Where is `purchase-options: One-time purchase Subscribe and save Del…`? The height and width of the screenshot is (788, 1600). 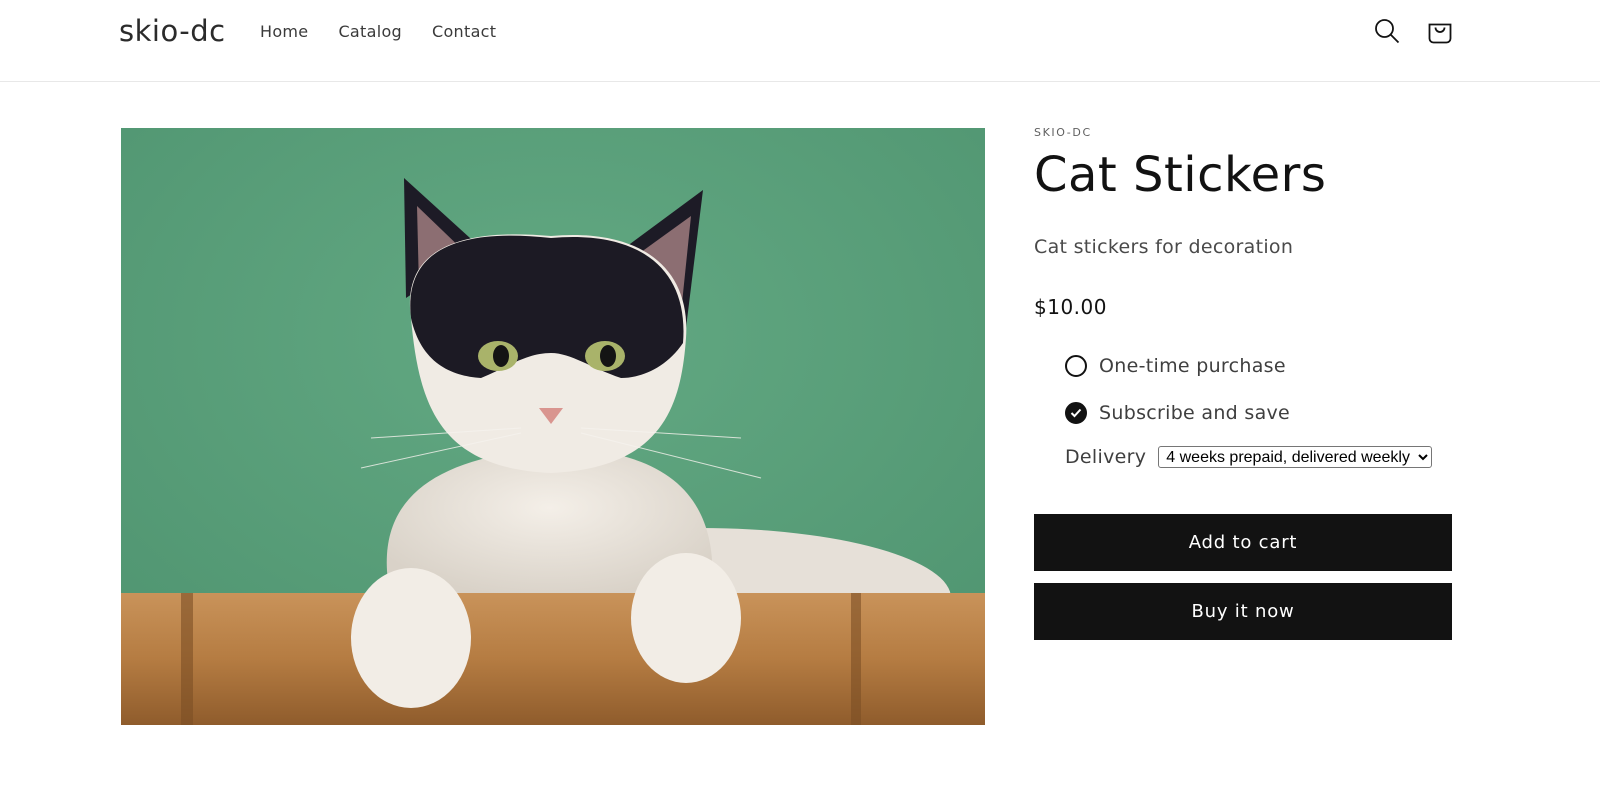 purchase-options: One-time purchase Subscribe and save Del… is located at coordinates (1258, 410).